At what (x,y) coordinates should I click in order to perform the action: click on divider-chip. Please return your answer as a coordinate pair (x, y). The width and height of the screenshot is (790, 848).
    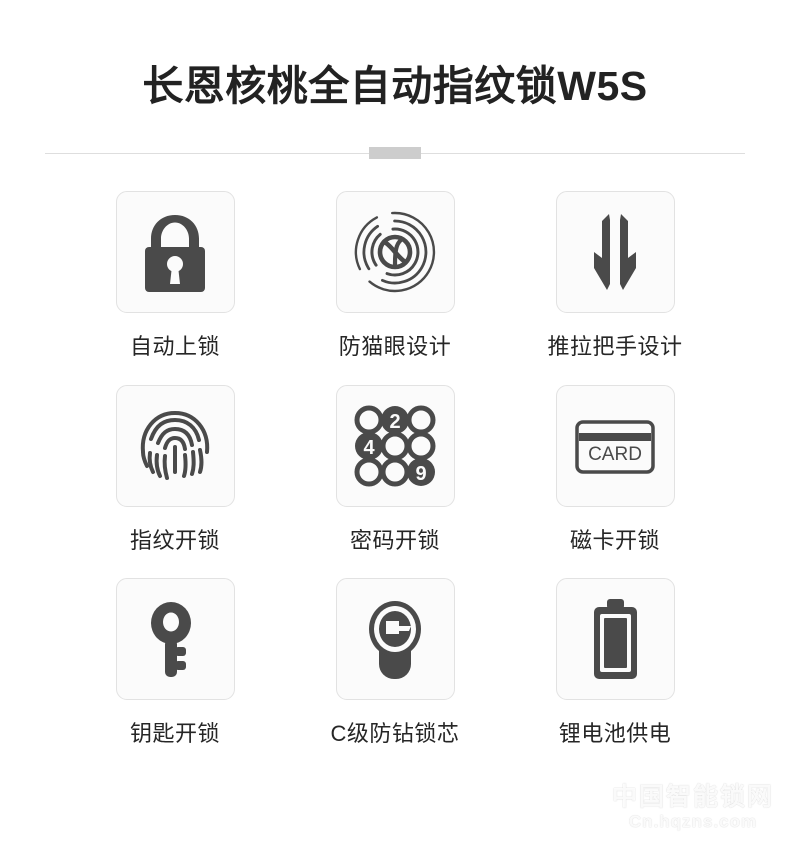
    Looking at the image, I should click on (395, 153).